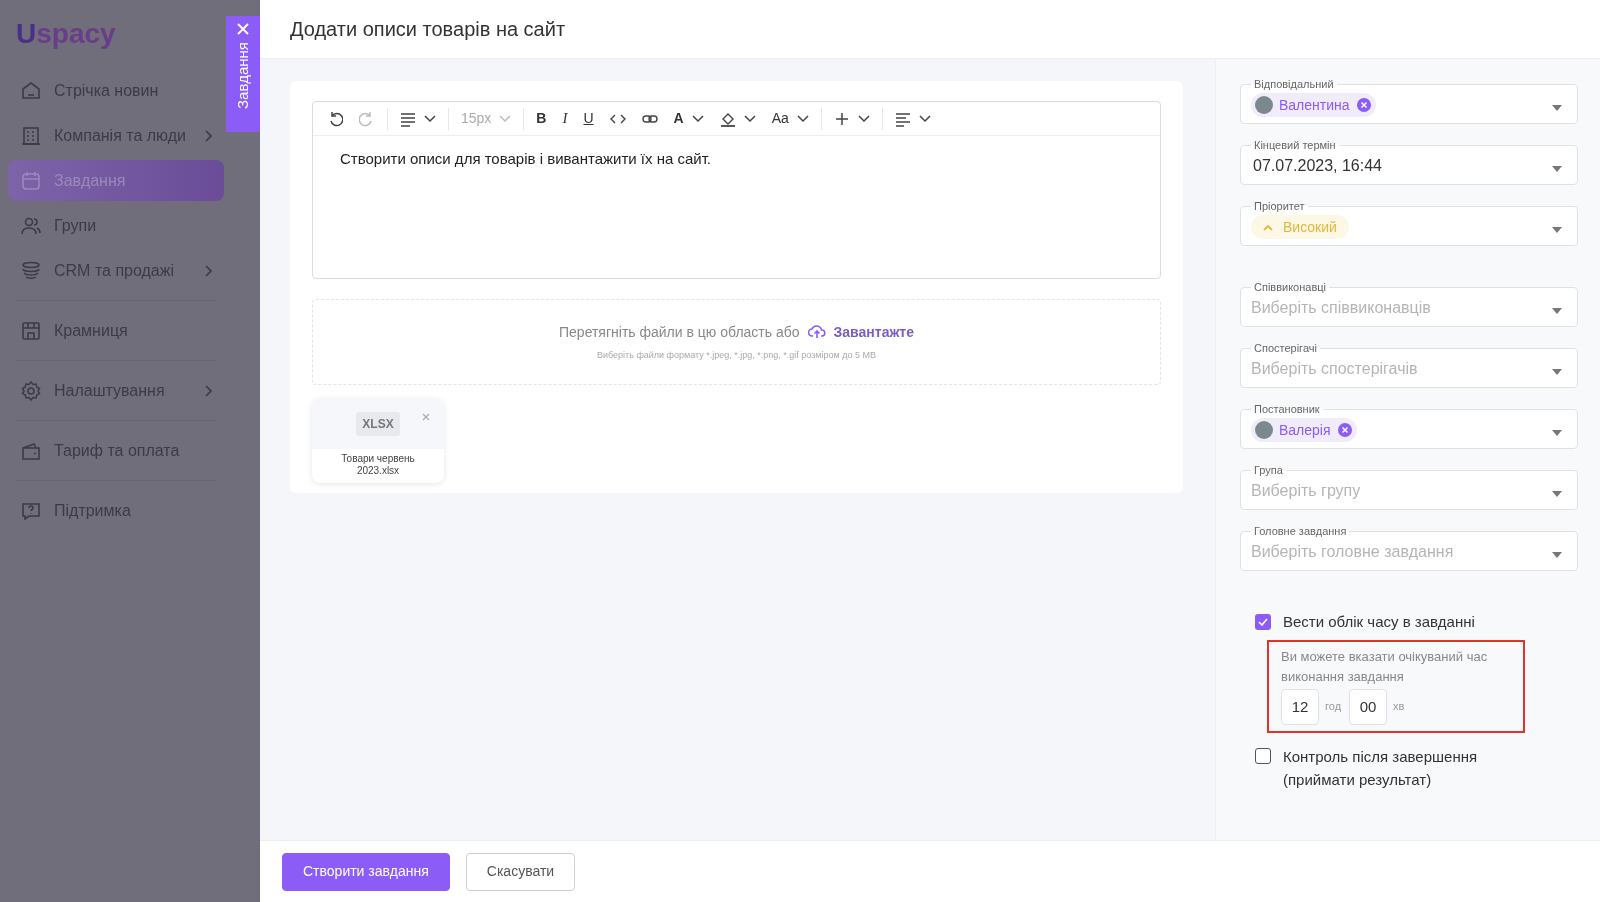 The image size is (1600, 902). Describe the element at coordinates (31, 90) in the screenshot. I see `home-icon` at that location.